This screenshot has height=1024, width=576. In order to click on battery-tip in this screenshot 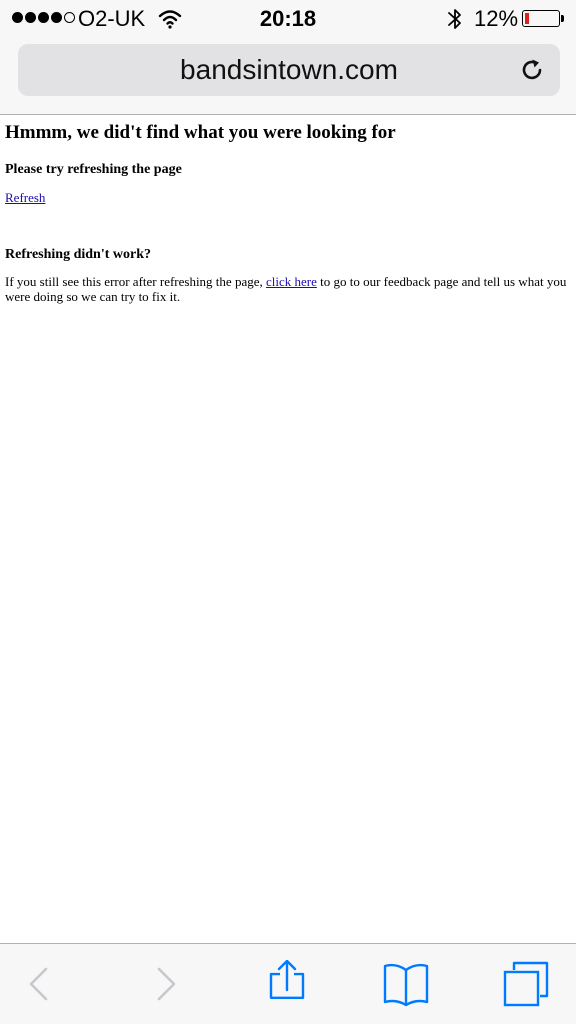, I will do `click(562, 18)`.